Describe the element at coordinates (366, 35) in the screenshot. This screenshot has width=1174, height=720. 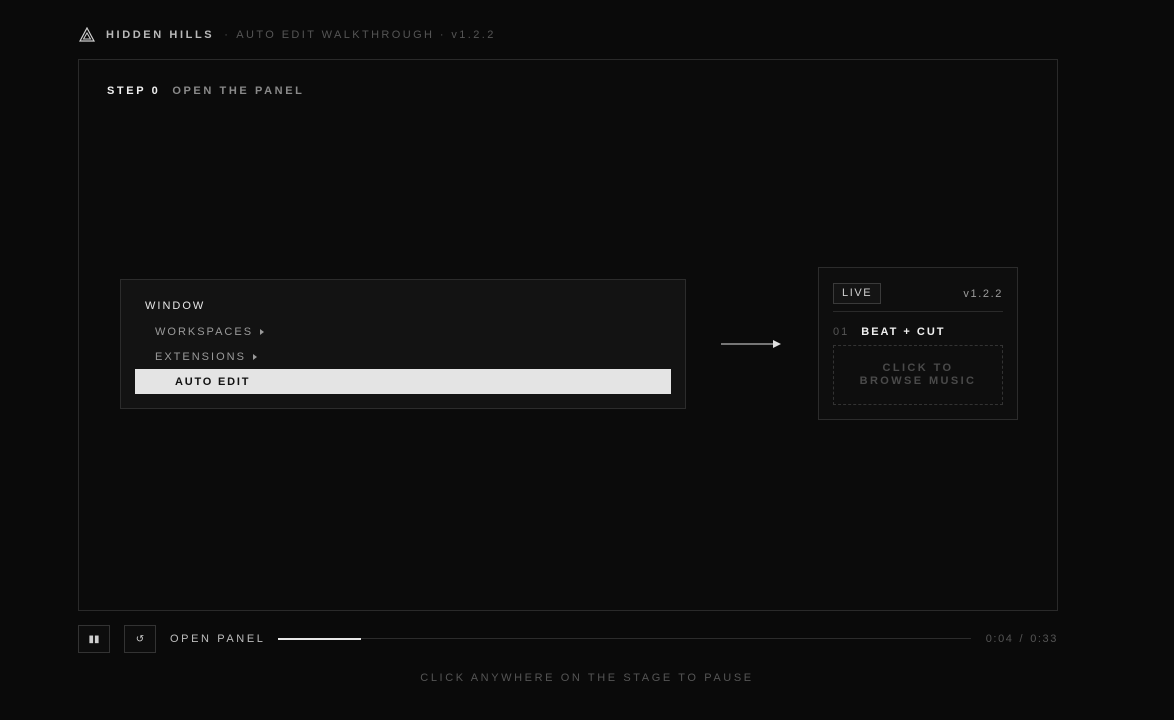
I see `walkthrough-title: AUTO EDIT WALKTHROUGH · v1.2.2` at that location.